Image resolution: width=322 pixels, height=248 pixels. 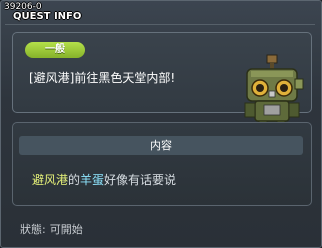 What do you see at coordinates (92, 180) in the screenshot?
I see `npc-name: 羊蛋` at bounding box center [92, 180].